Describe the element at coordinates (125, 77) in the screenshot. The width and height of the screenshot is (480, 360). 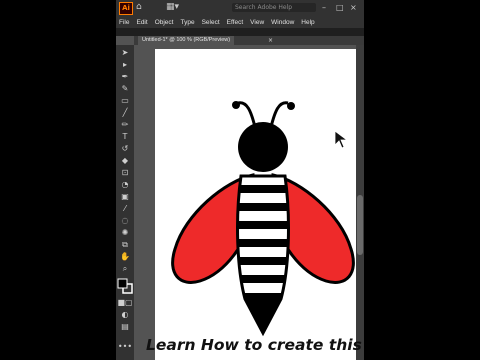
I see `pen-tool: ✒` at that location.